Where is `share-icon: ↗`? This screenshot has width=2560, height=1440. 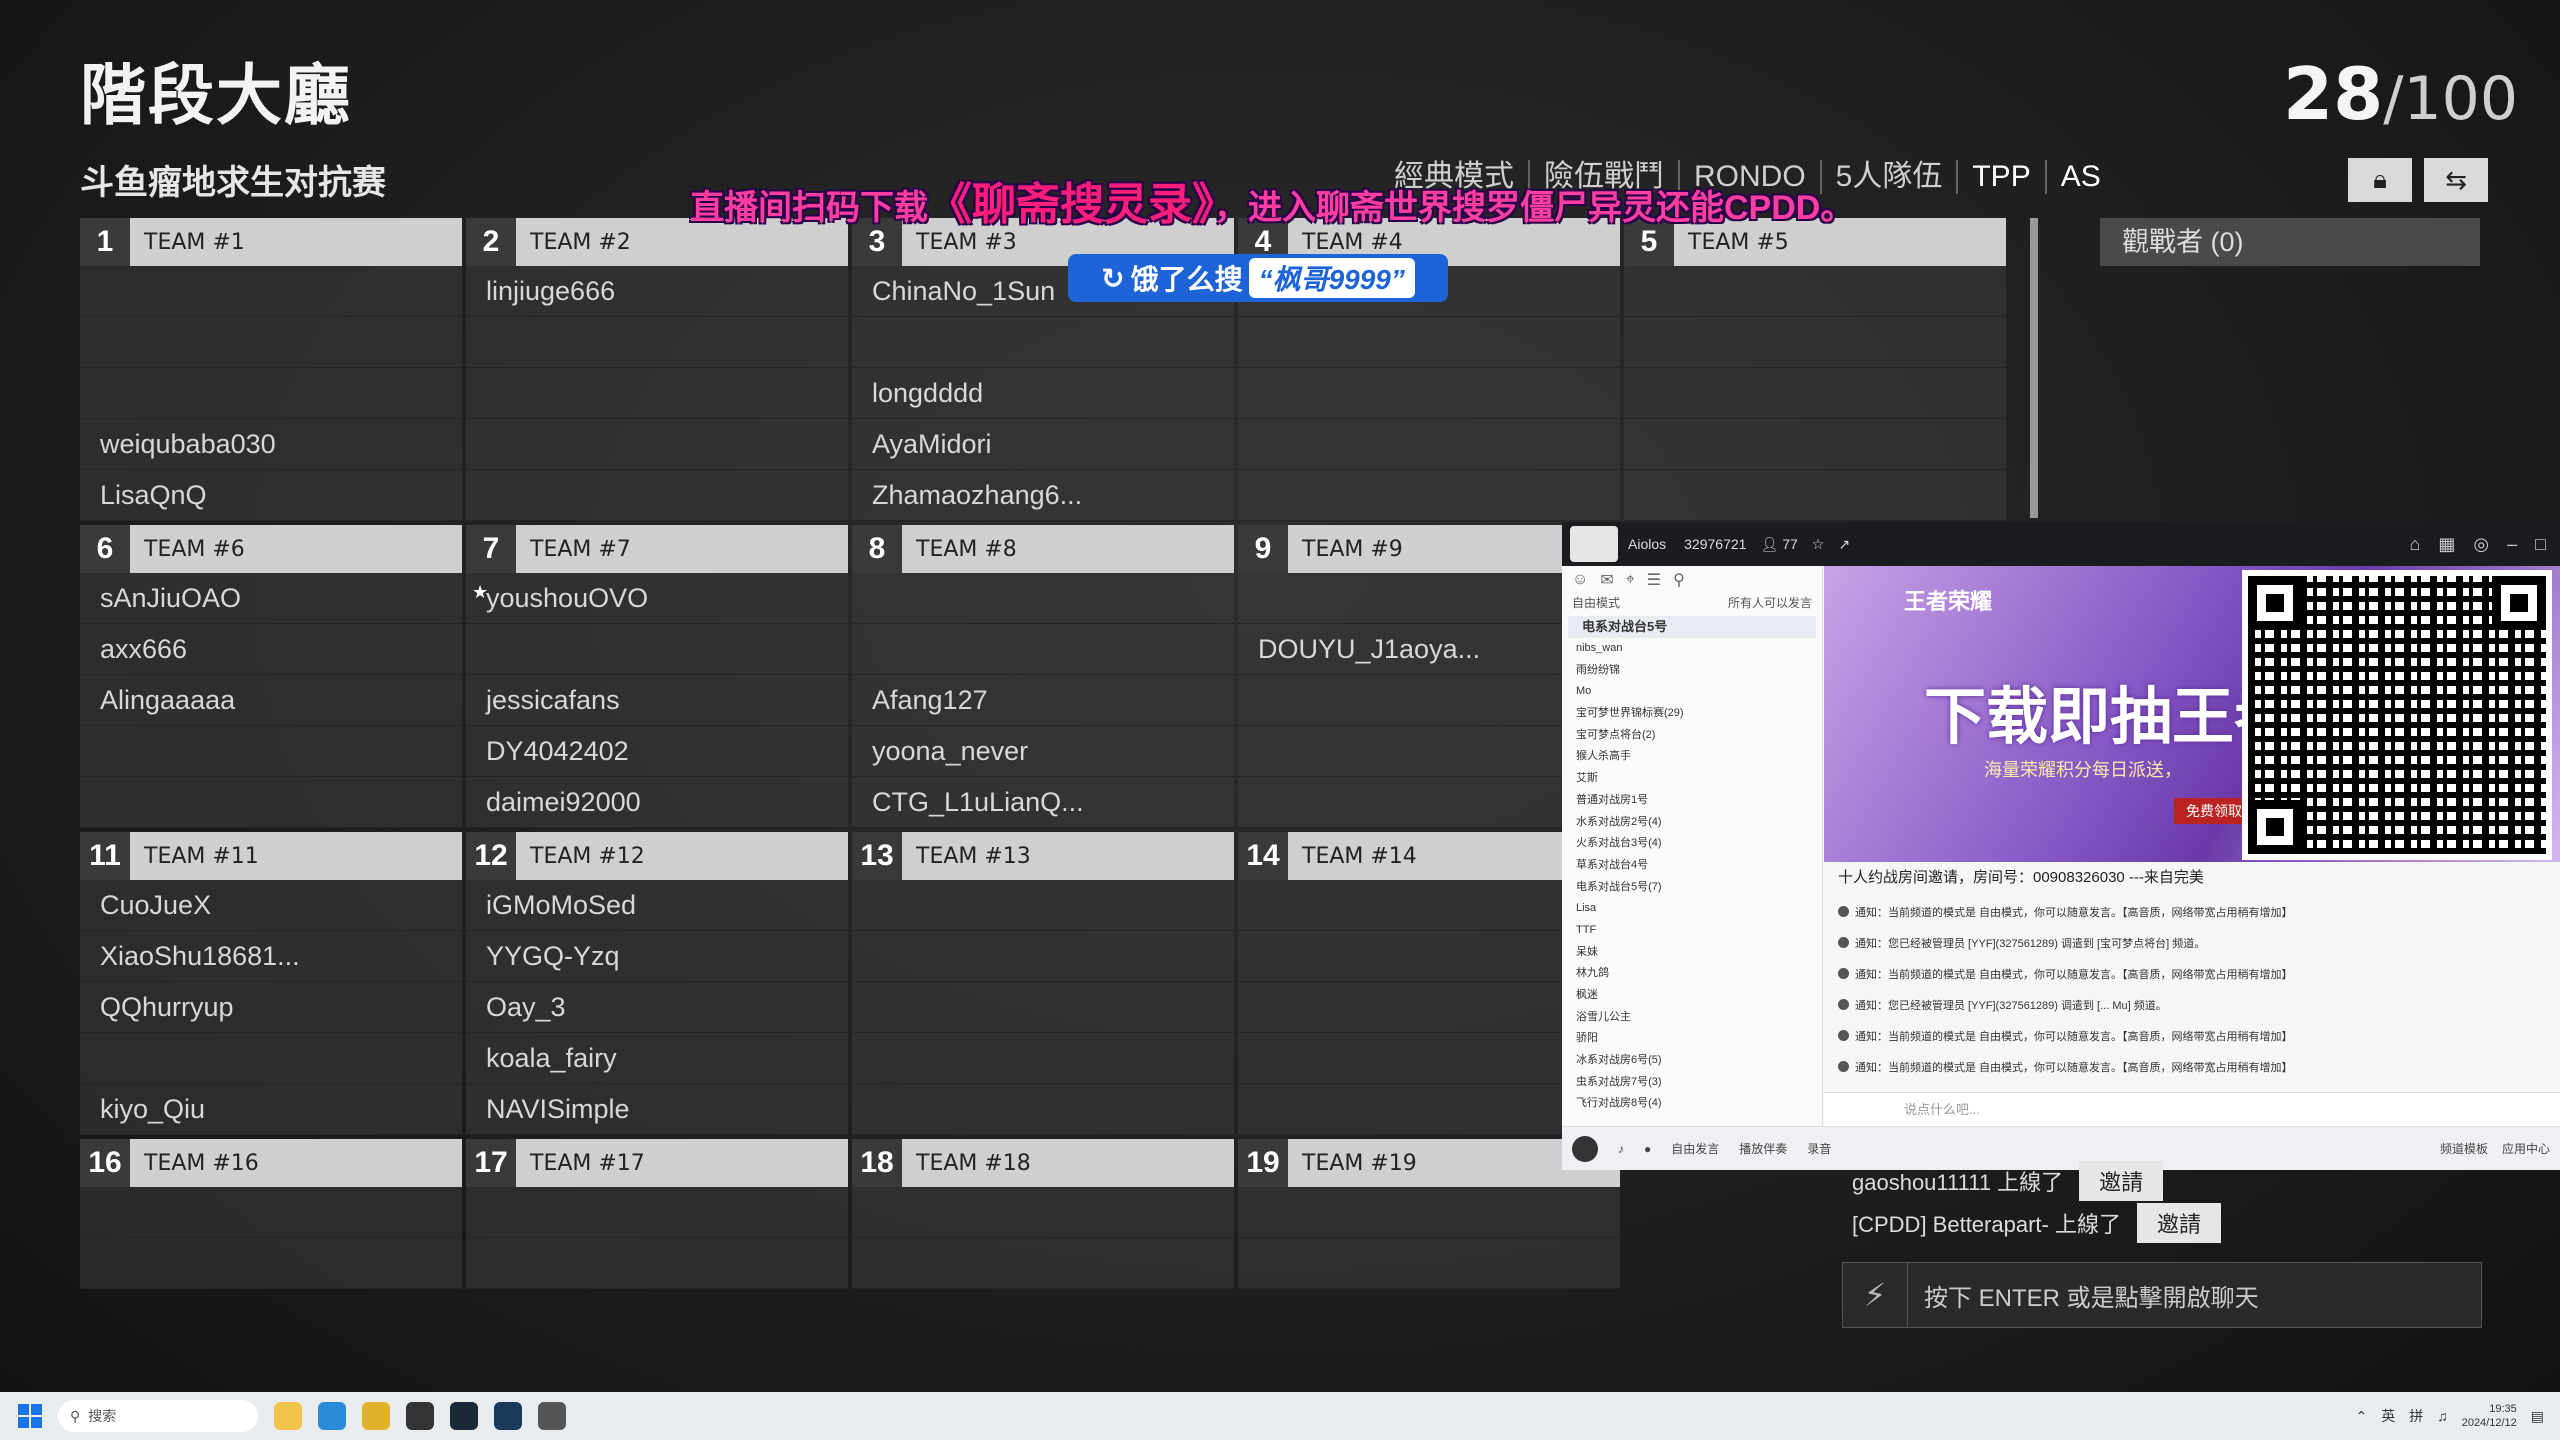 share-icon: ↗ is located at coordinates (1844, 544).